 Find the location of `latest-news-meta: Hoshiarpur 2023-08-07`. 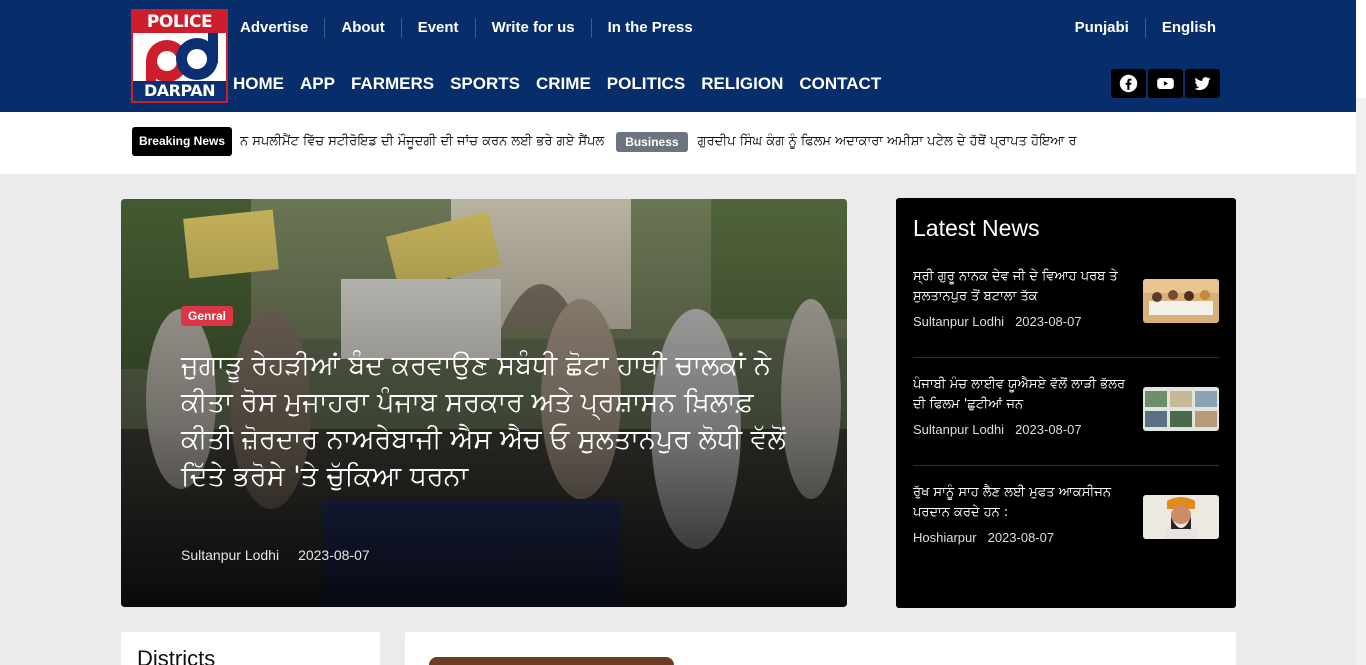

latest-news-meta: Hoshiarpur 2023-08-07 is located at coordinates (983, 537).